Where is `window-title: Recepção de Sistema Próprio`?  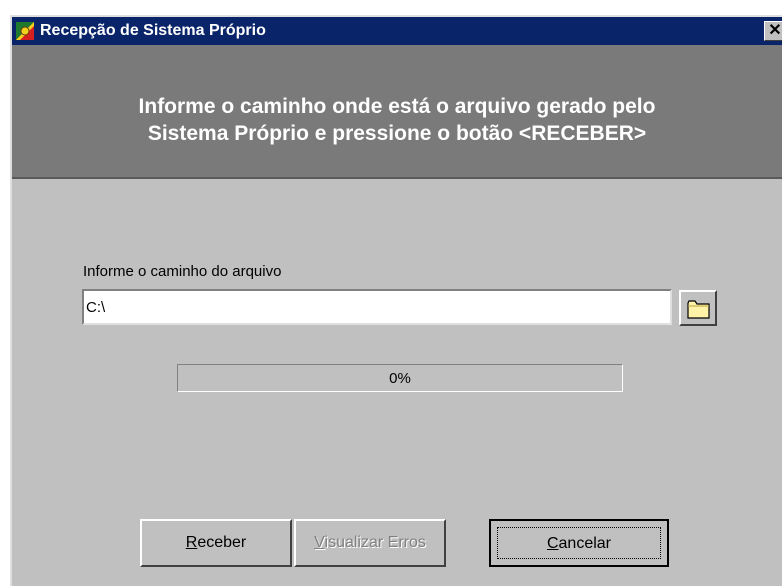
window-title: Recepção de Sistema Próprio is located at coordinates (153, 30).